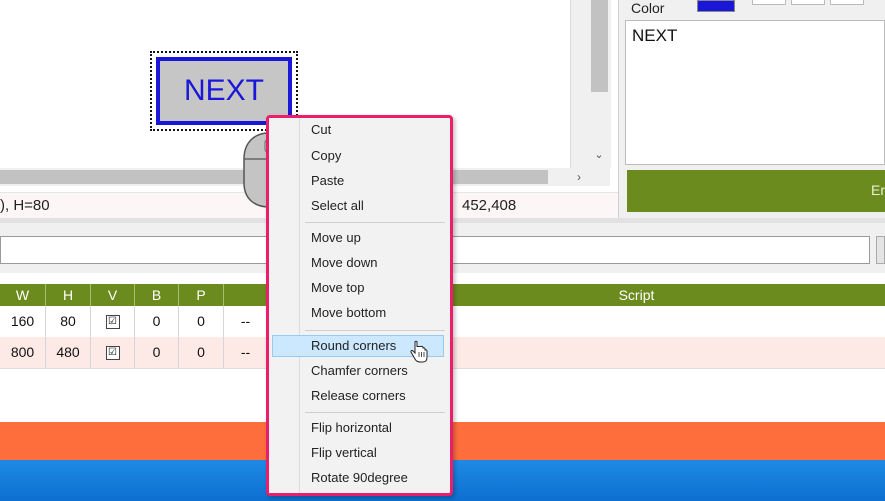 The height and width of the screenshot is (501, 885). What do you see at coordinates (23, 352) in the screenshot?
I see `cell-w: 800` at bounding box center [23, 352].